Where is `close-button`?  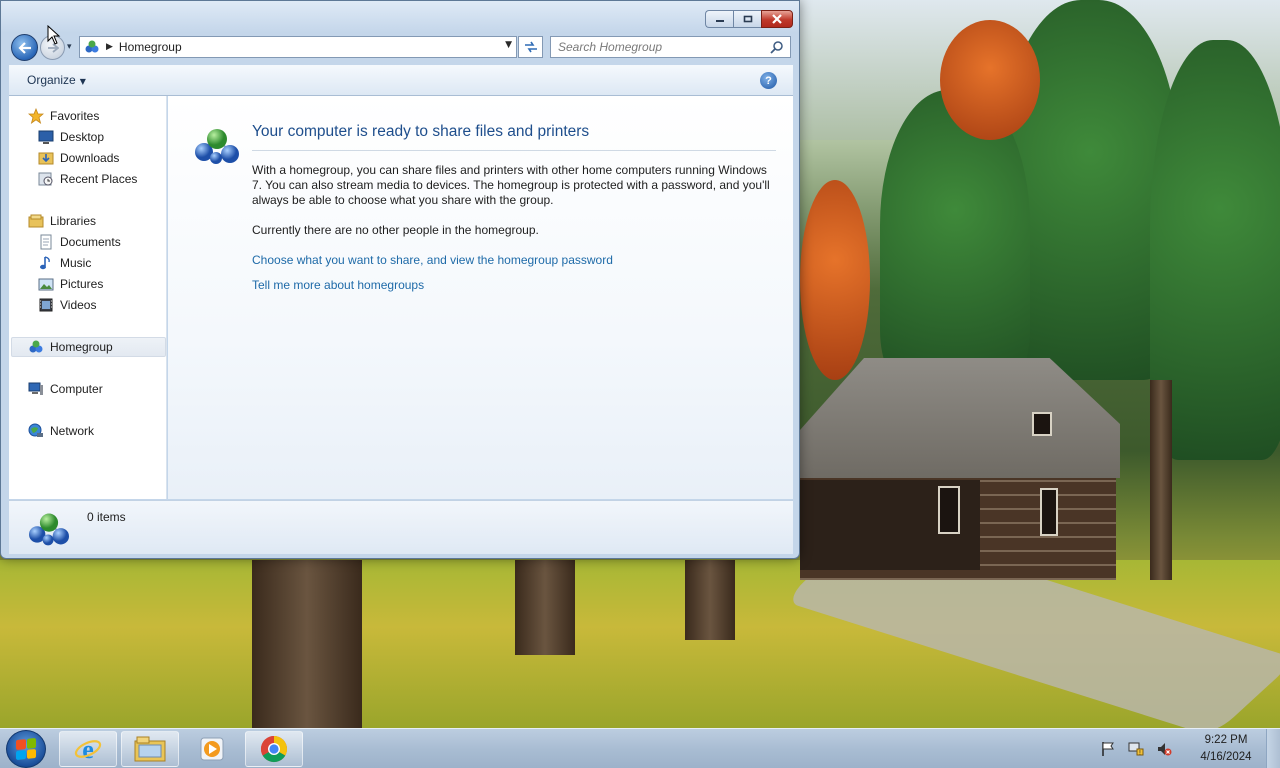 close-button is located at coordinates (777, 19).